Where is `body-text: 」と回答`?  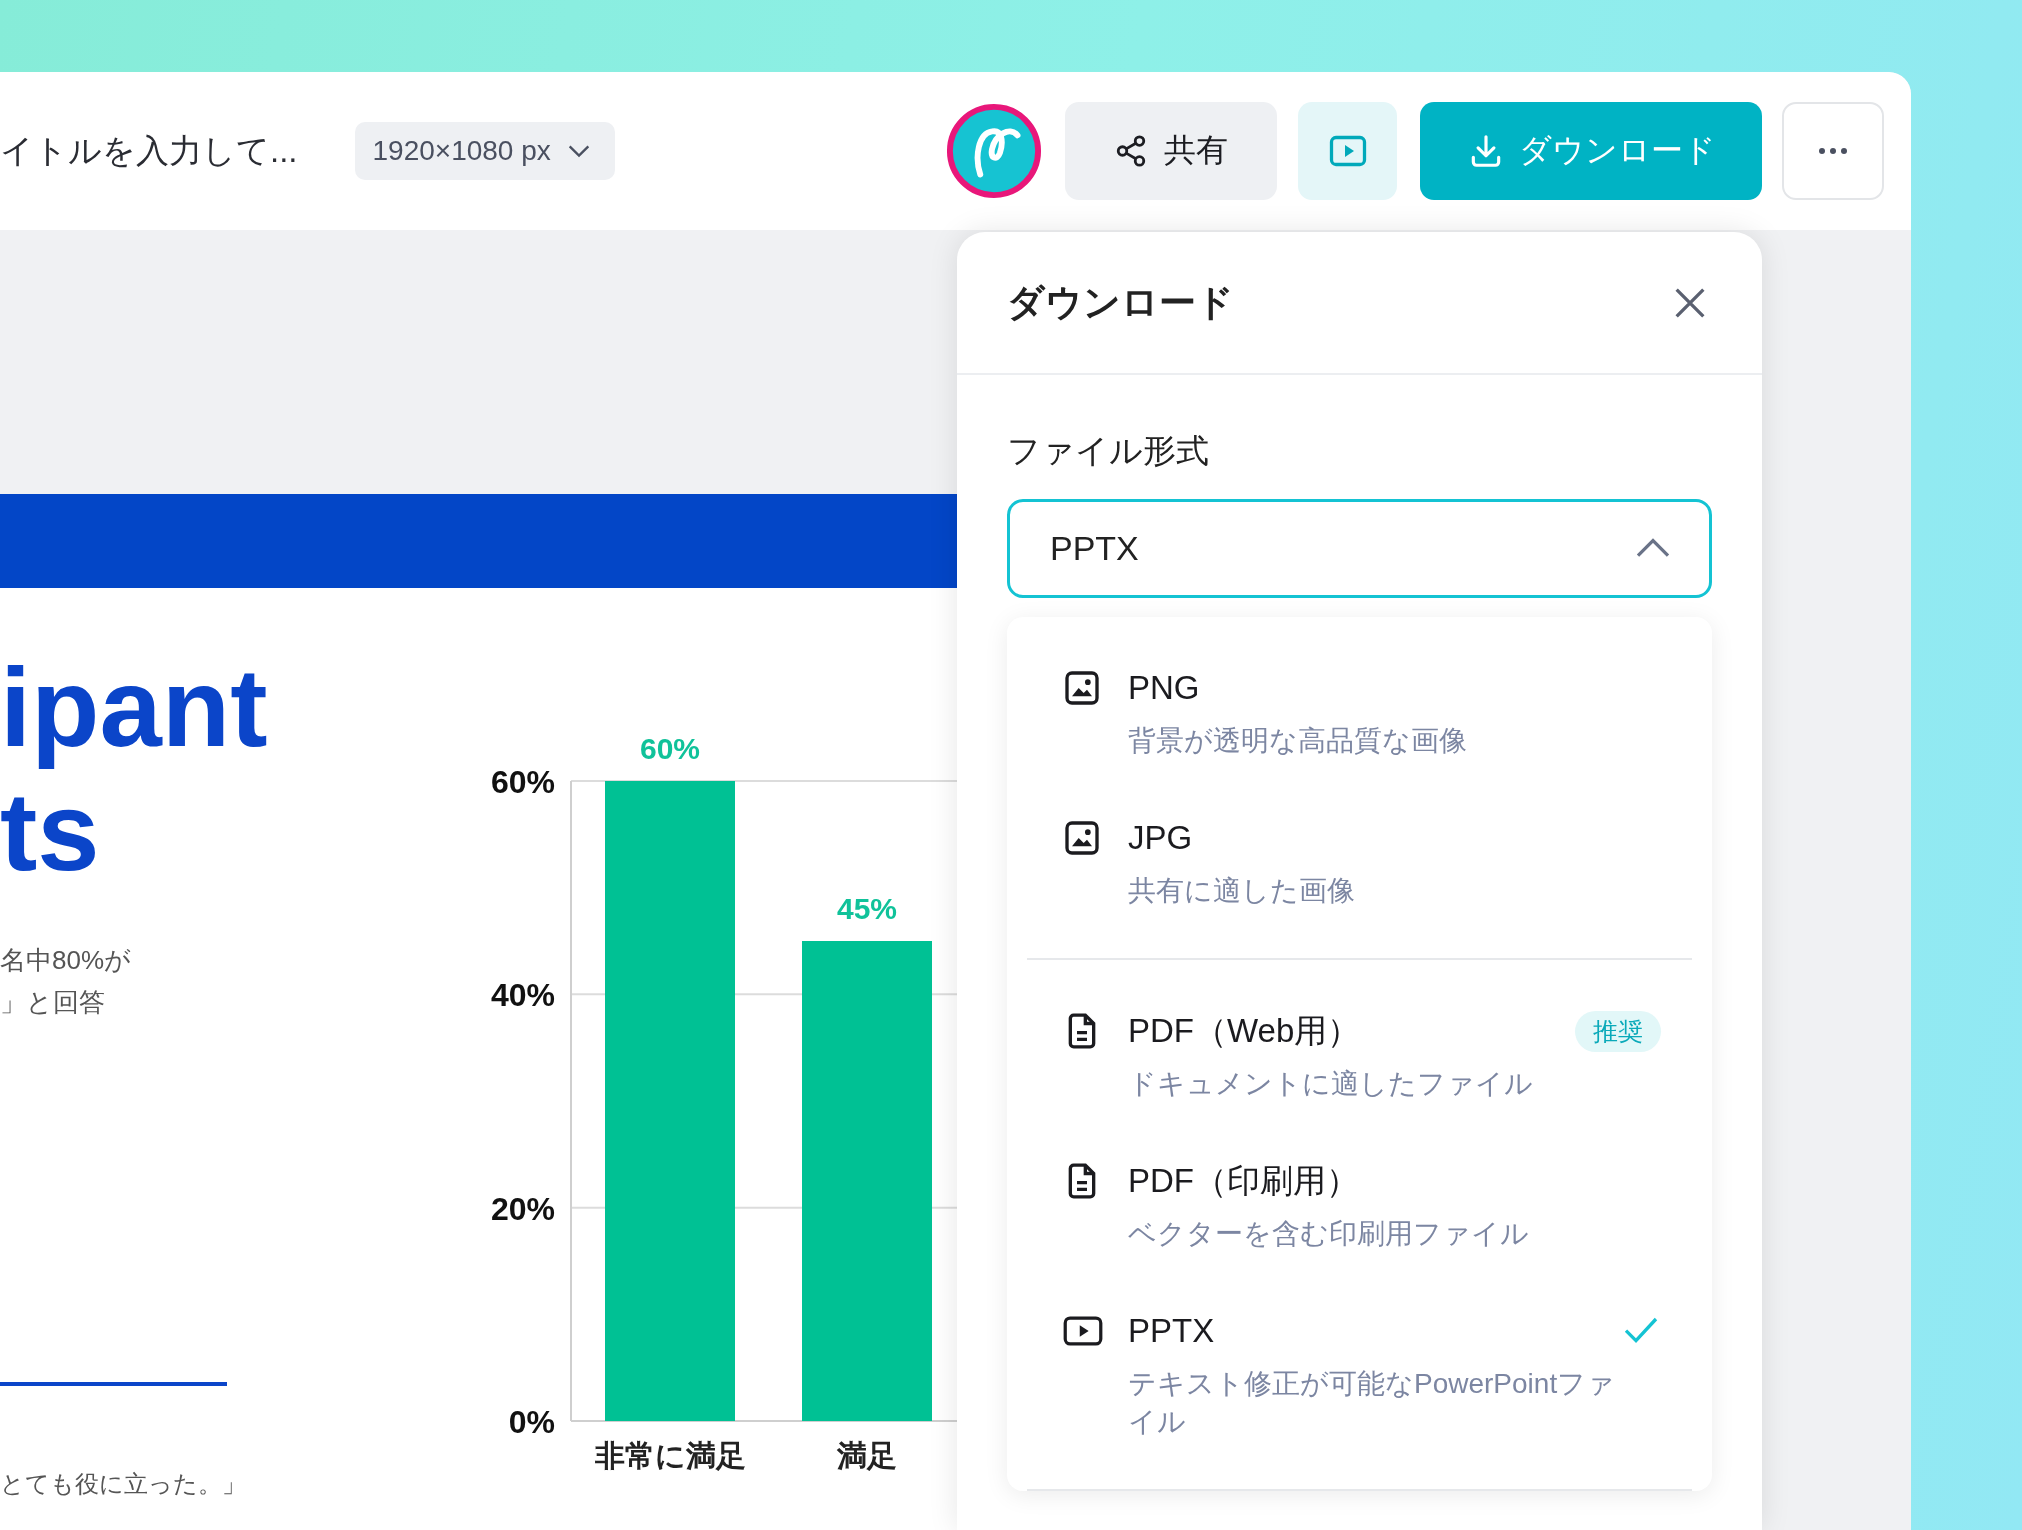
body-text: 」と回答 is located at coordinates (52, 1002).